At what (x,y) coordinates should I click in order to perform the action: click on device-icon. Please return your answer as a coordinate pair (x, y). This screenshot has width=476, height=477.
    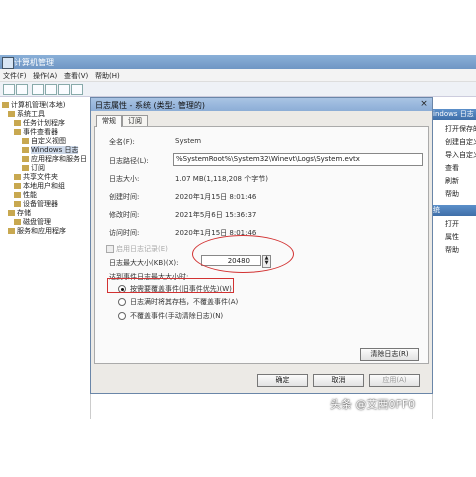
    Looking at the image, I should click on (17, 204).